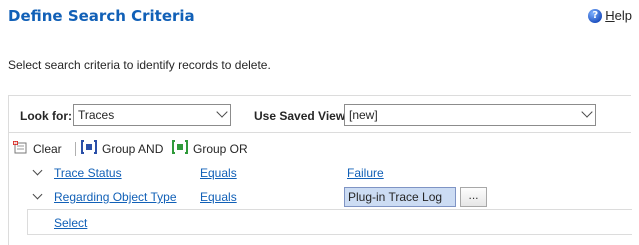 Image resolution: width=639 pixels, height=245 pixels. I want to click on group-and-icon, so click(89, 148).